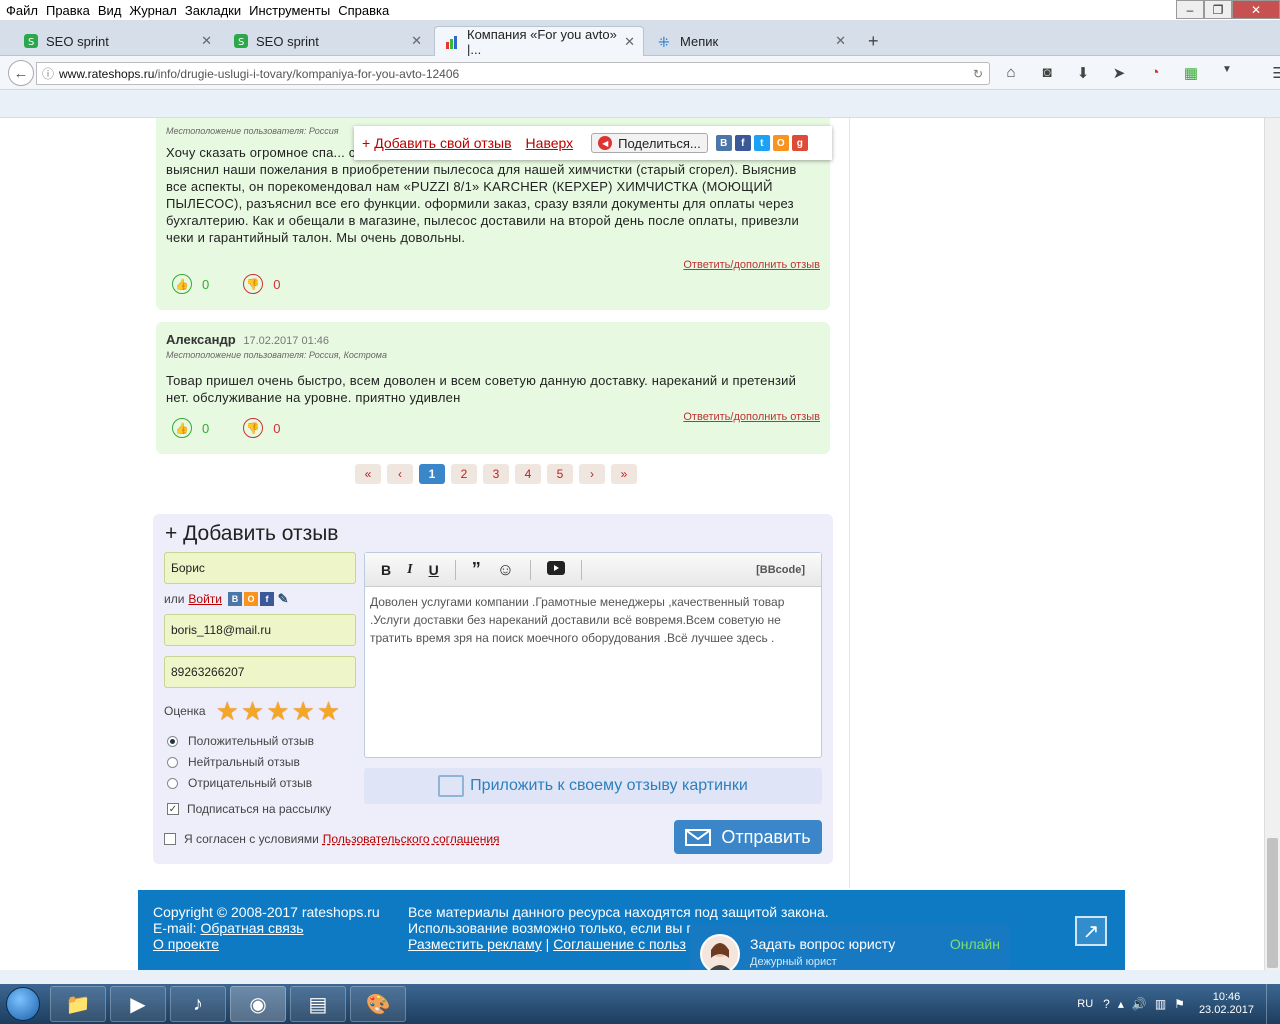  Describe the element at coordinates (363, 10) in the screenshot. I see `menu-help: Справка` at that location.